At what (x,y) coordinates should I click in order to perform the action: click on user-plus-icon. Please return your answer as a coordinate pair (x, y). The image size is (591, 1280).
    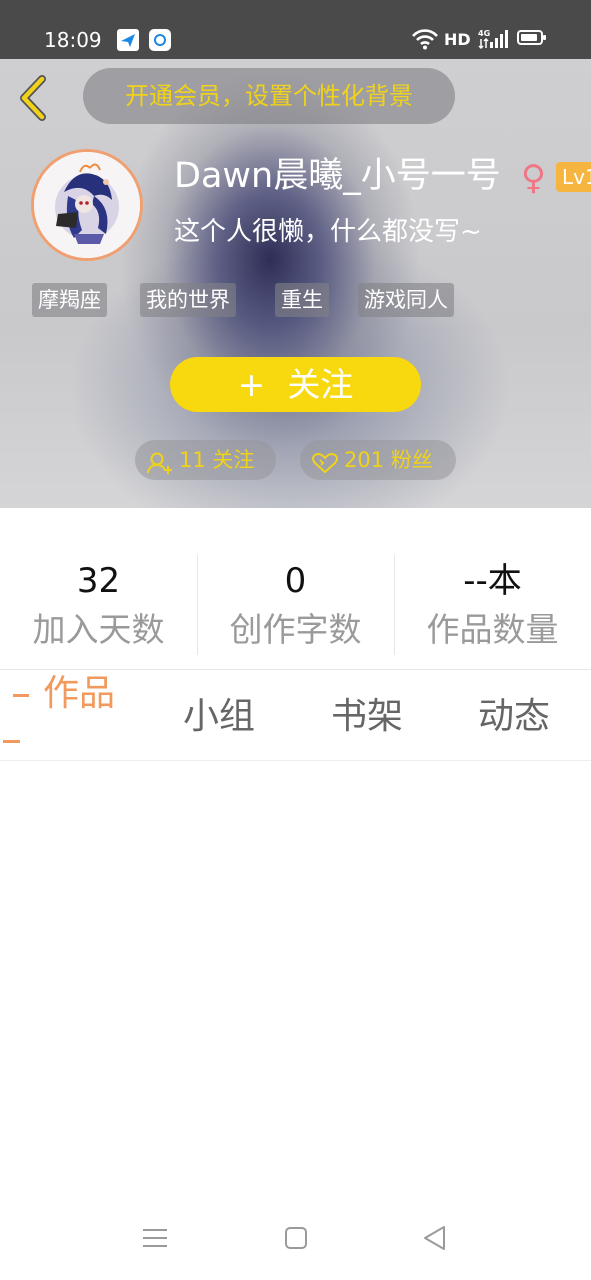
    Looking at the image, I should click on (160, 468).